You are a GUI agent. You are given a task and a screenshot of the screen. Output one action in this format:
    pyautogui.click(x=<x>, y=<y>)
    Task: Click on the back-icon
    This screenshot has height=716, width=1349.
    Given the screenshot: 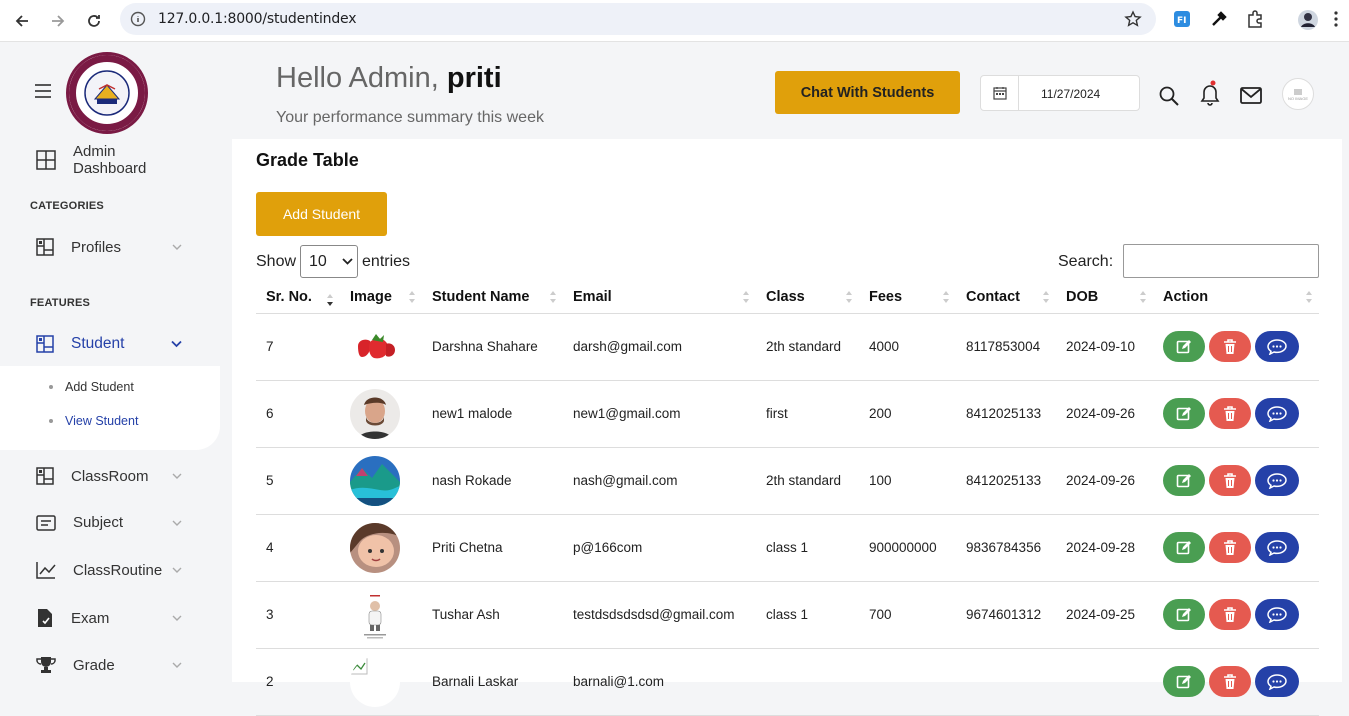 What is the action you would take?
    pyautogui.click(x=22, y=21)
    